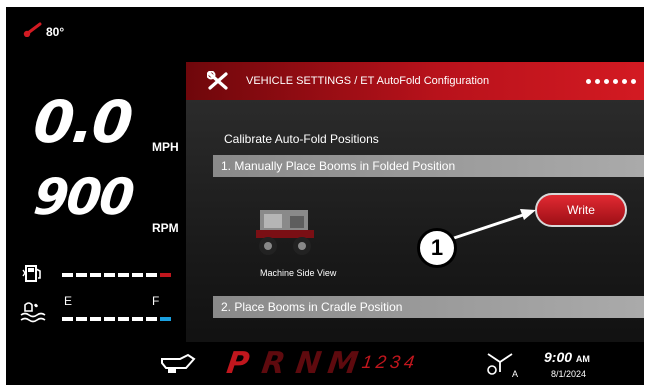 The width and height of the screenshot is (645, 389). I want to click on callout-arrow, so click(493, 225).